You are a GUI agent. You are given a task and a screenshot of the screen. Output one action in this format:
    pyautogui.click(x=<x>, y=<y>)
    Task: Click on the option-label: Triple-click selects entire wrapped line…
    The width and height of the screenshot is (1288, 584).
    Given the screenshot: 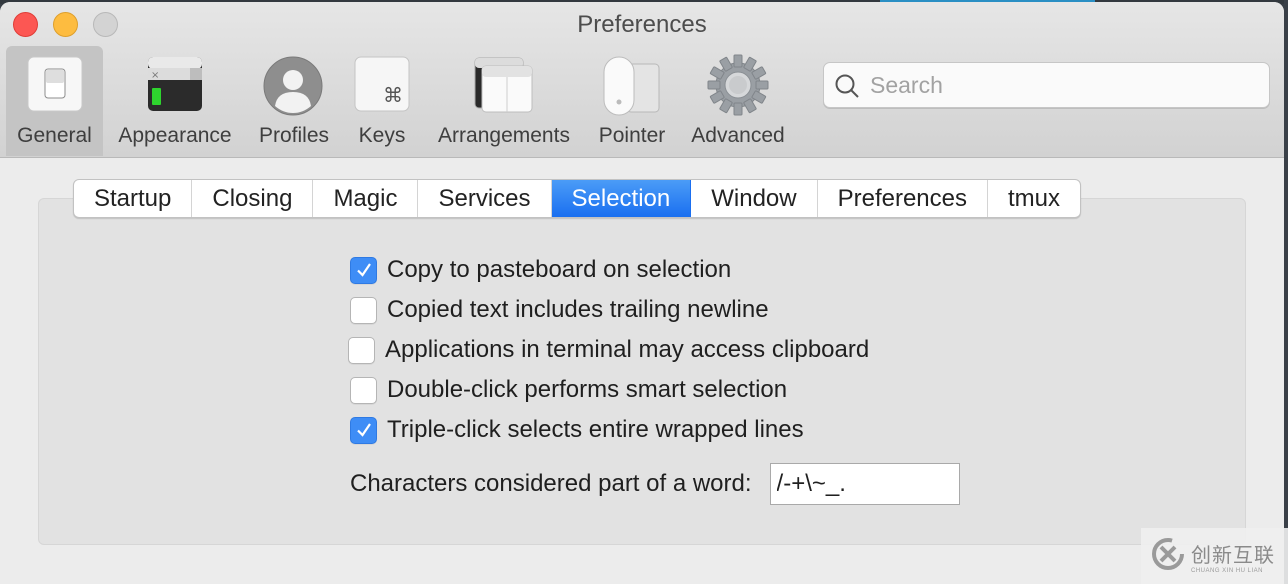 What is the action you would take?
    pyautogui.click(x=595, y=429)
    